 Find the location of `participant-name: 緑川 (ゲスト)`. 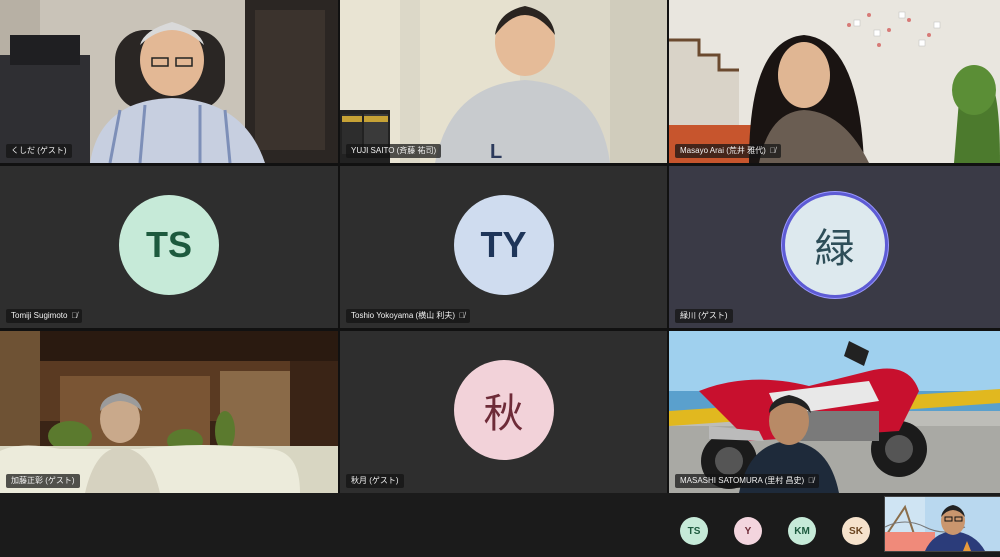

participant-name: 緑川 (ゲスト) is located at coordinates (704, 315).